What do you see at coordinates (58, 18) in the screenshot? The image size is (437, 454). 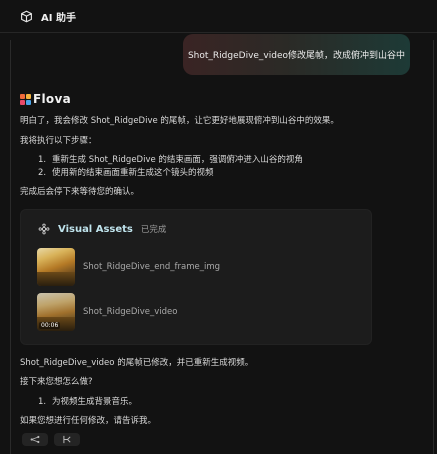 I see `header-title: AI 助手` at bounding box center [58, 18].